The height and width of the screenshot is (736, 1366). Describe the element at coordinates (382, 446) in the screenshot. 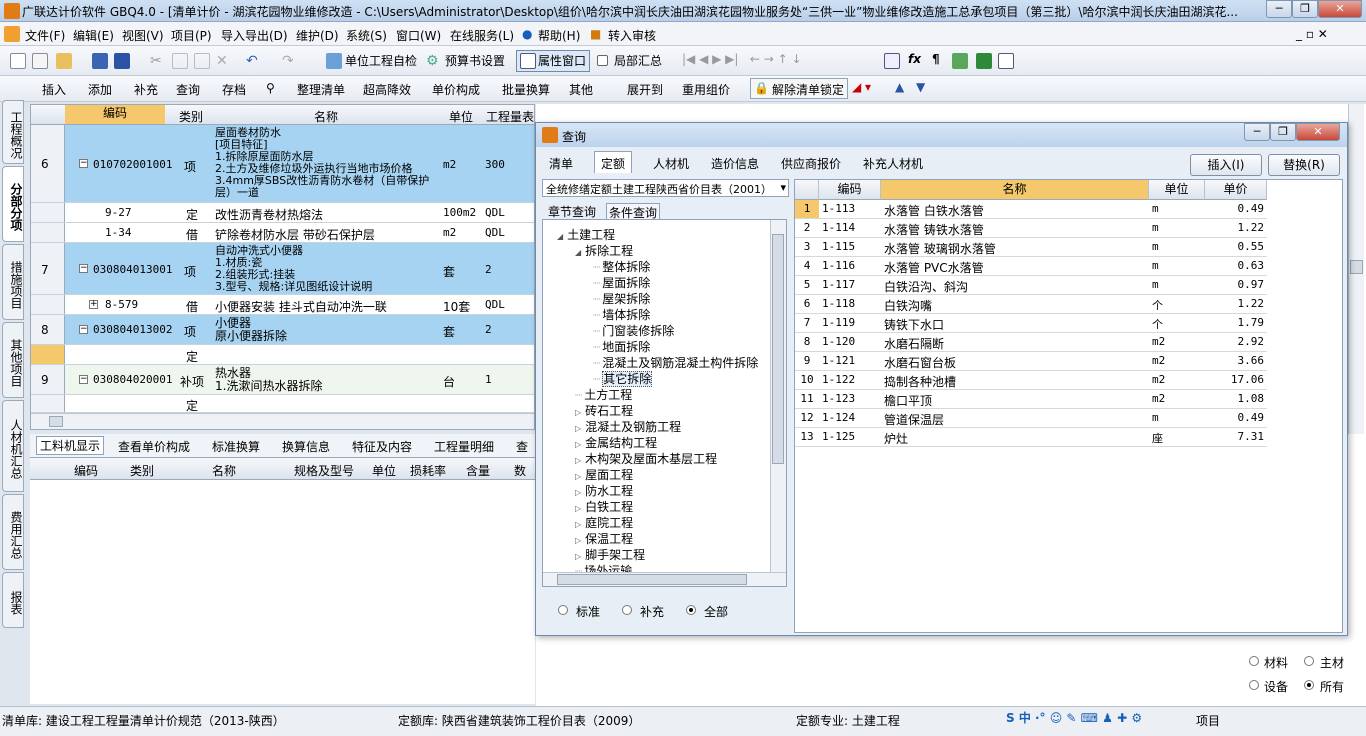

I see `tab-features: 特征及内容` at that location.